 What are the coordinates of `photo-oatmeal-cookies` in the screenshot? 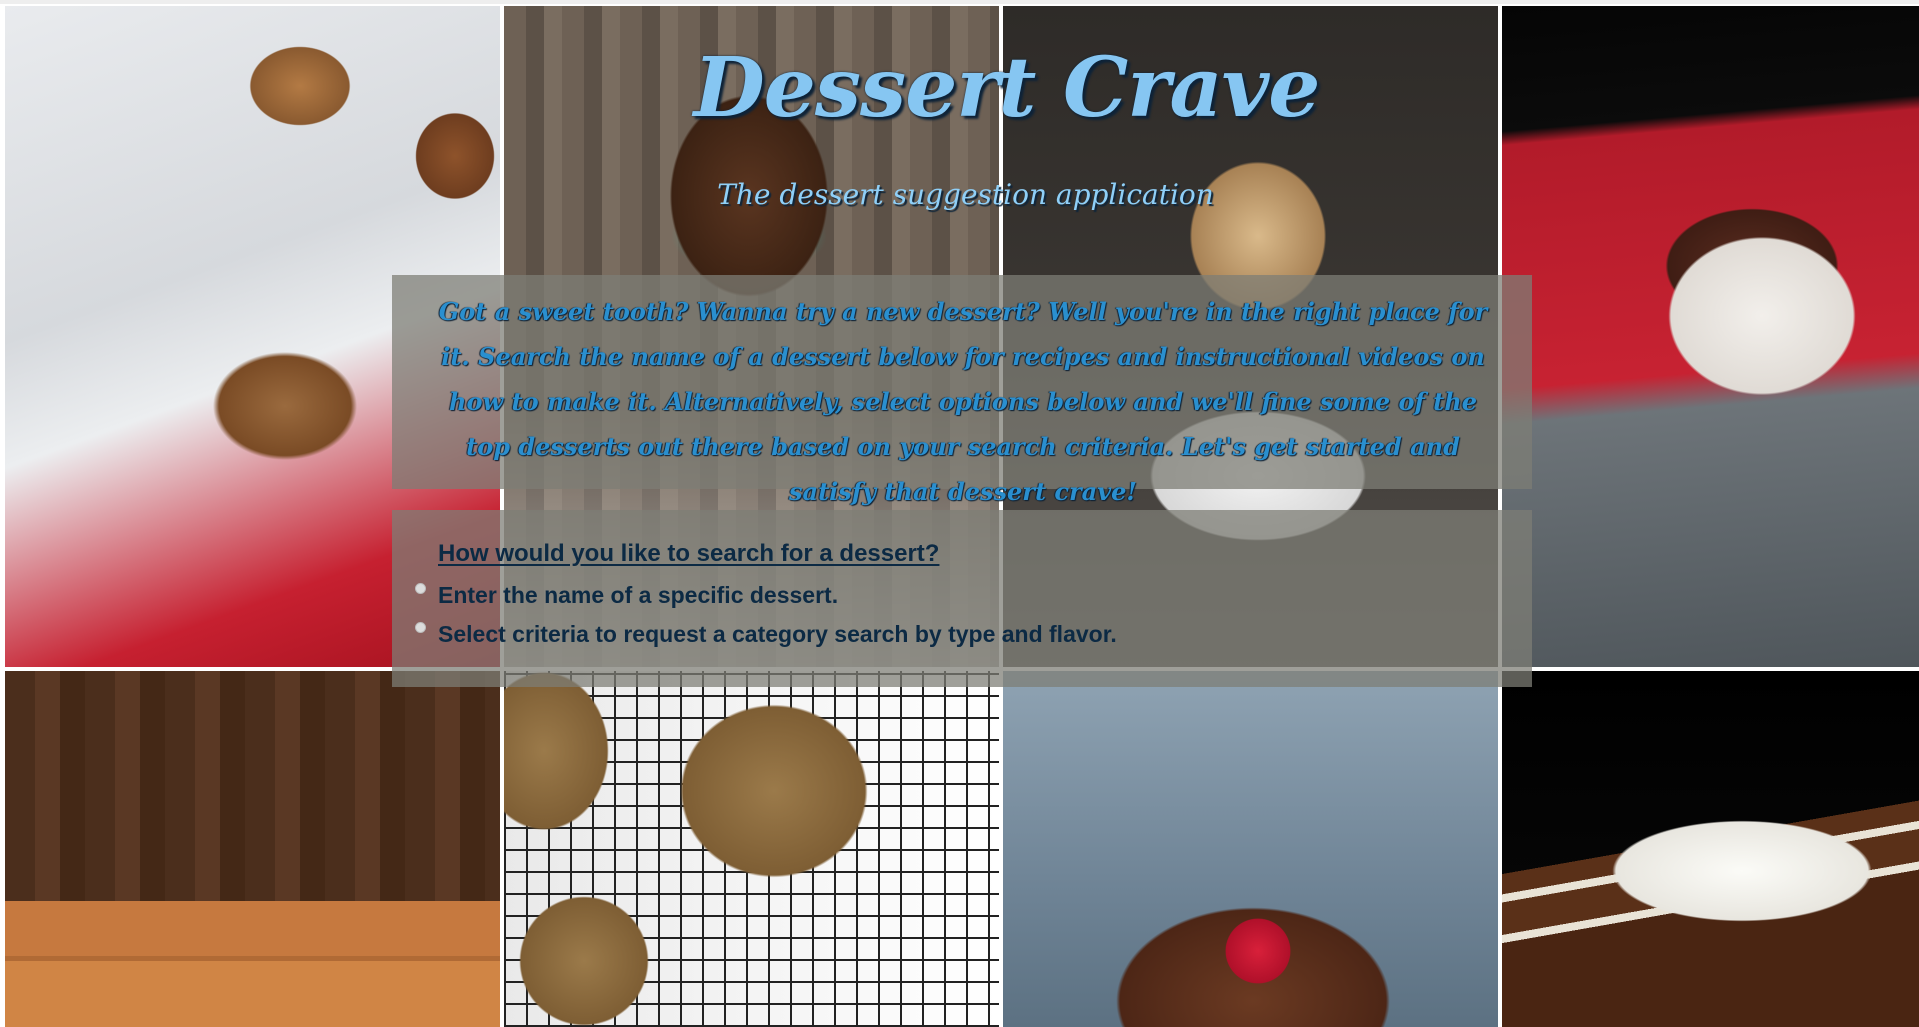 It's located at (751, 849).